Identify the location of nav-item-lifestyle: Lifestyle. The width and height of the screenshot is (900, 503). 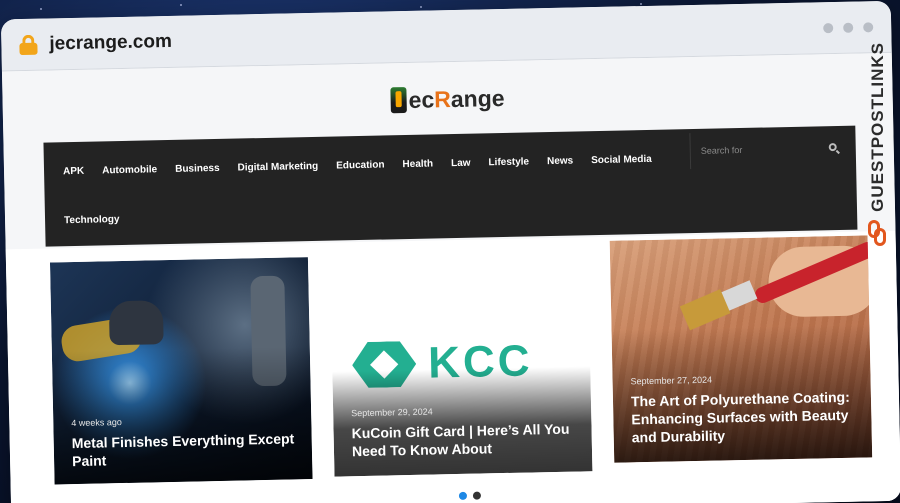
(508, 162).